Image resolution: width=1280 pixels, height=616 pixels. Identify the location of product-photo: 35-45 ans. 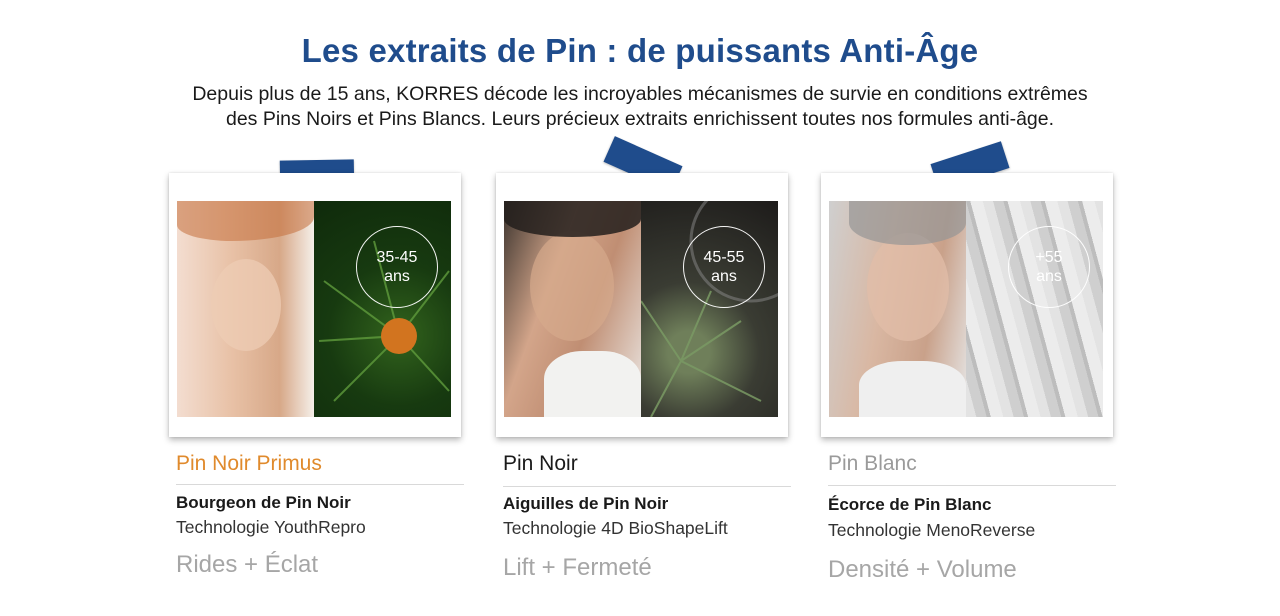
(314, 309).